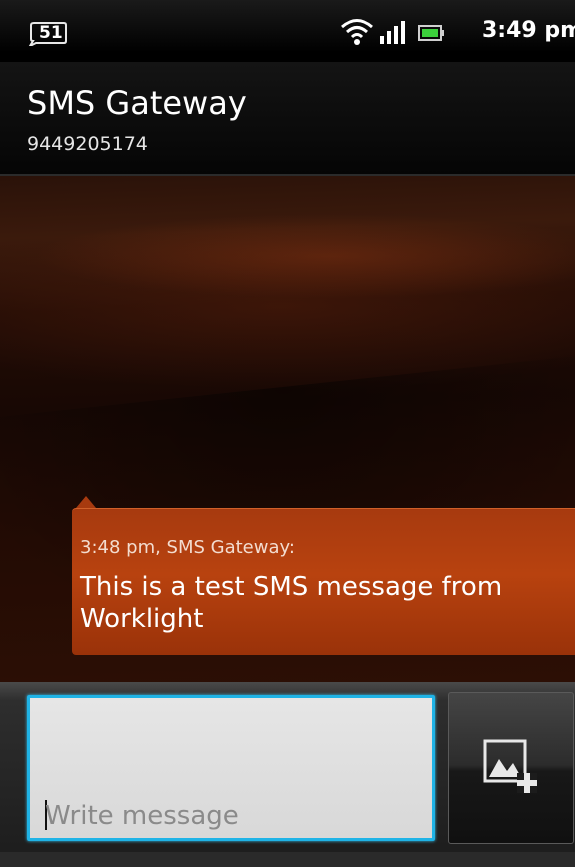 The width and height of the screenshot is (575, 867). What do you see at coordinates (287, 31) in the screenshot?
I see `status-bar: 51 3:49 pm` at bounding box center [287, 31].